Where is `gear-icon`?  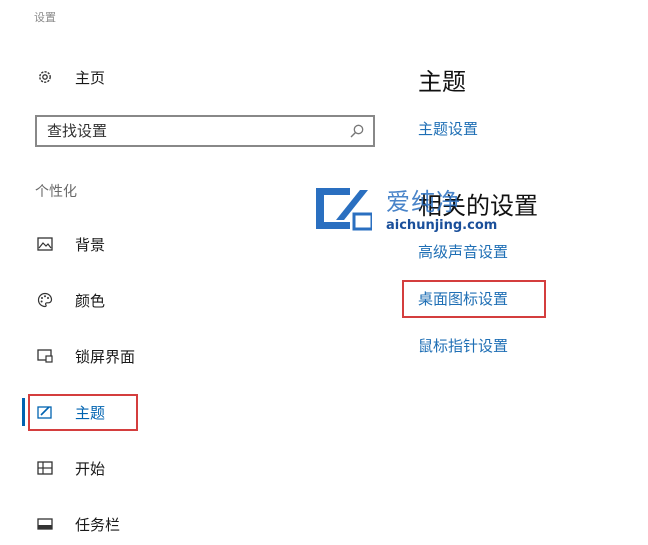
gear-icon is located at coordinates (45, 77).